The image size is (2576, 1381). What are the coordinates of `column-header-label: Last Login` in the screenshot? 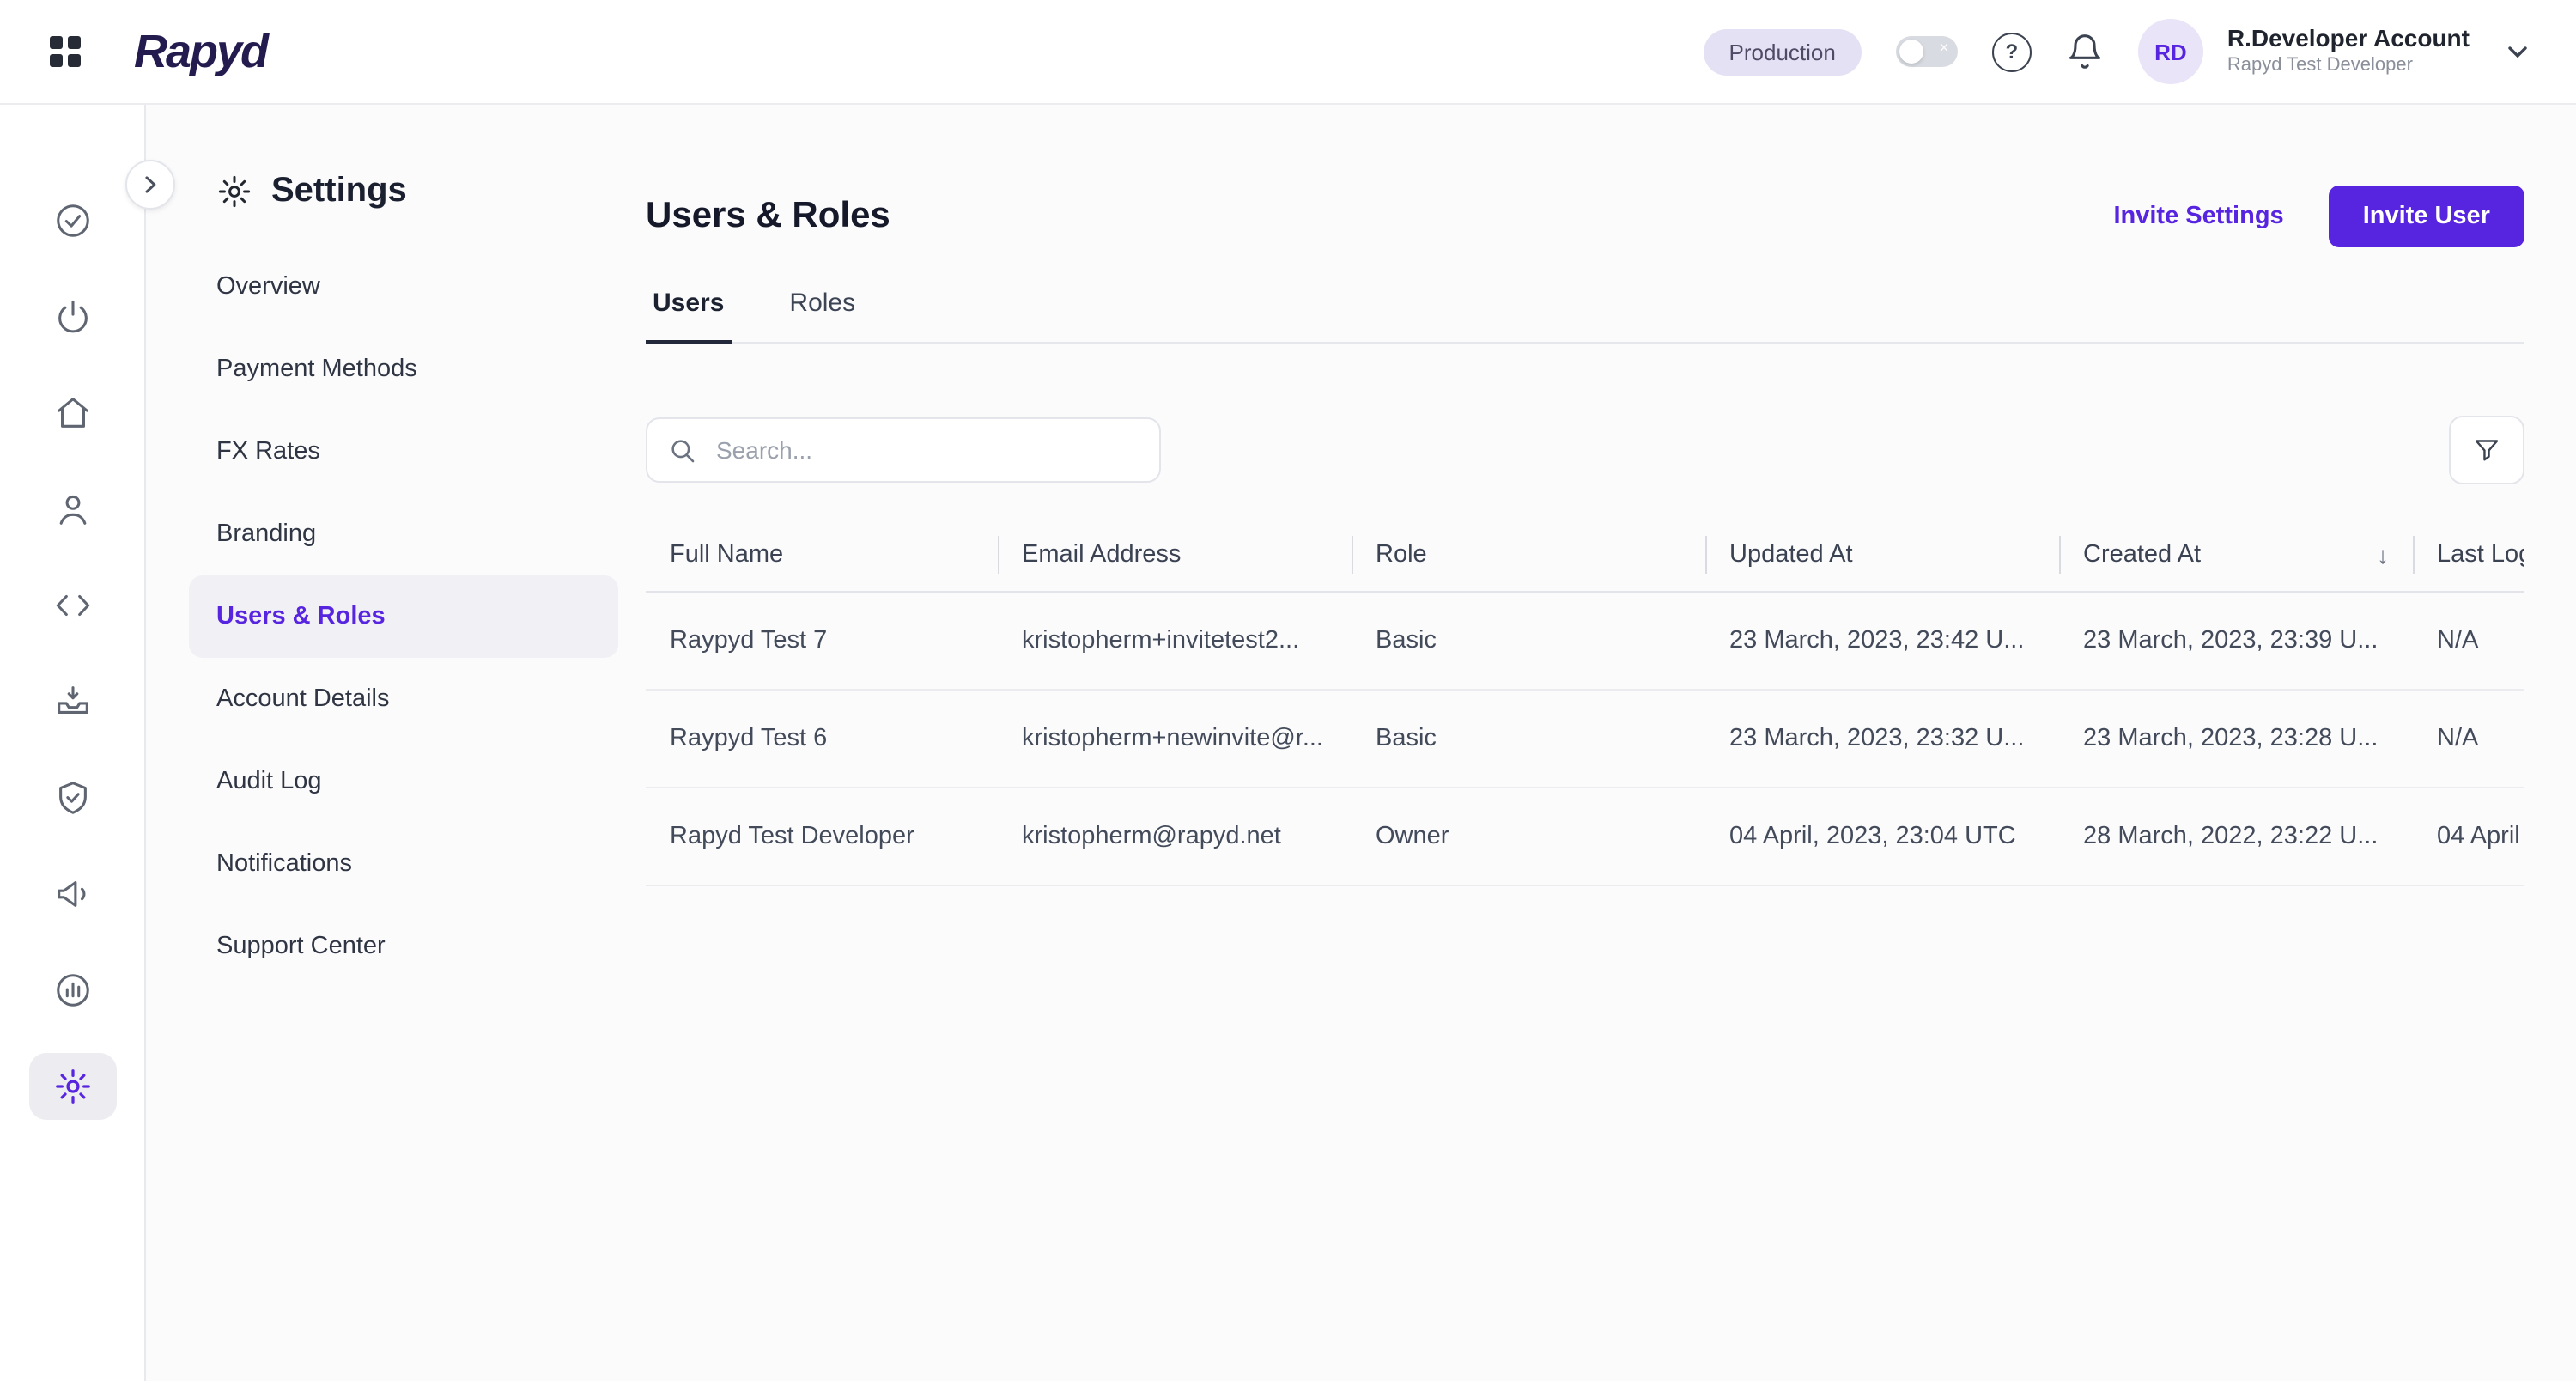 It's located at (2480, 555).